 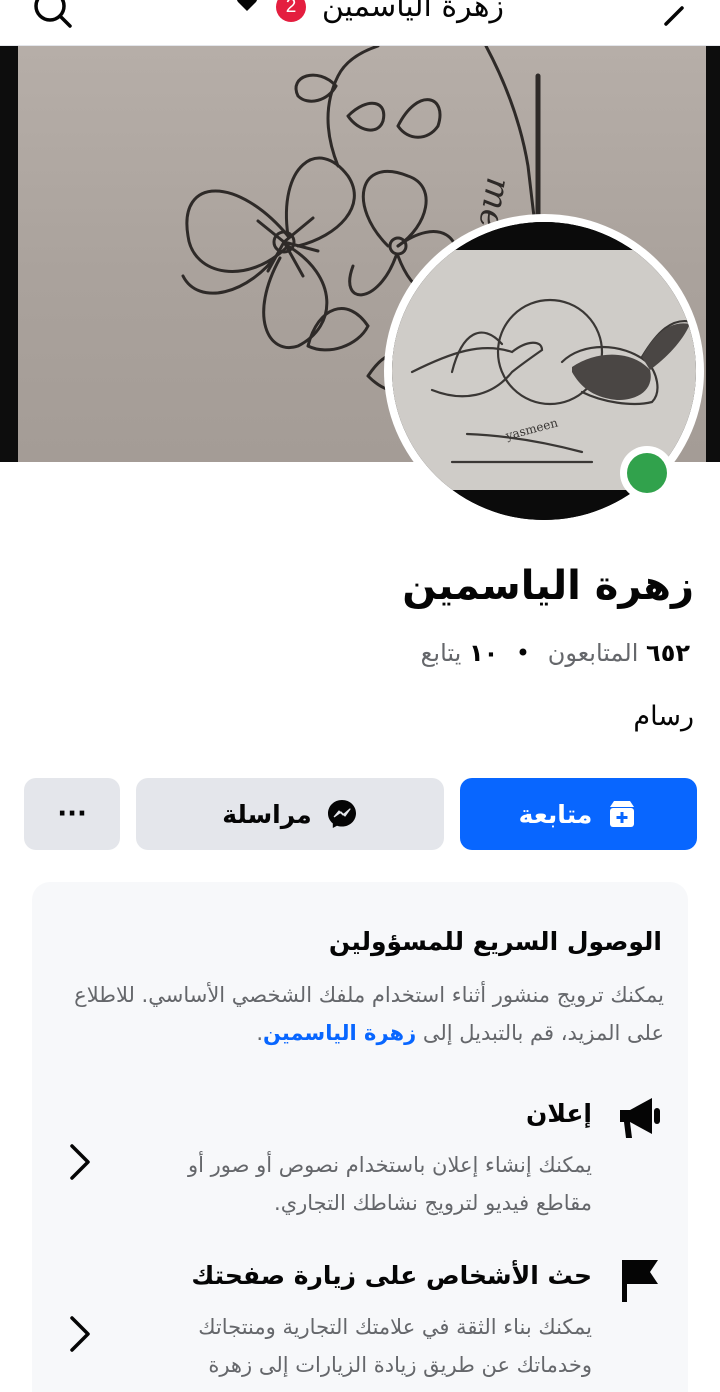 I want to click on message-button: مراسلة, so click(x=290, y=814).